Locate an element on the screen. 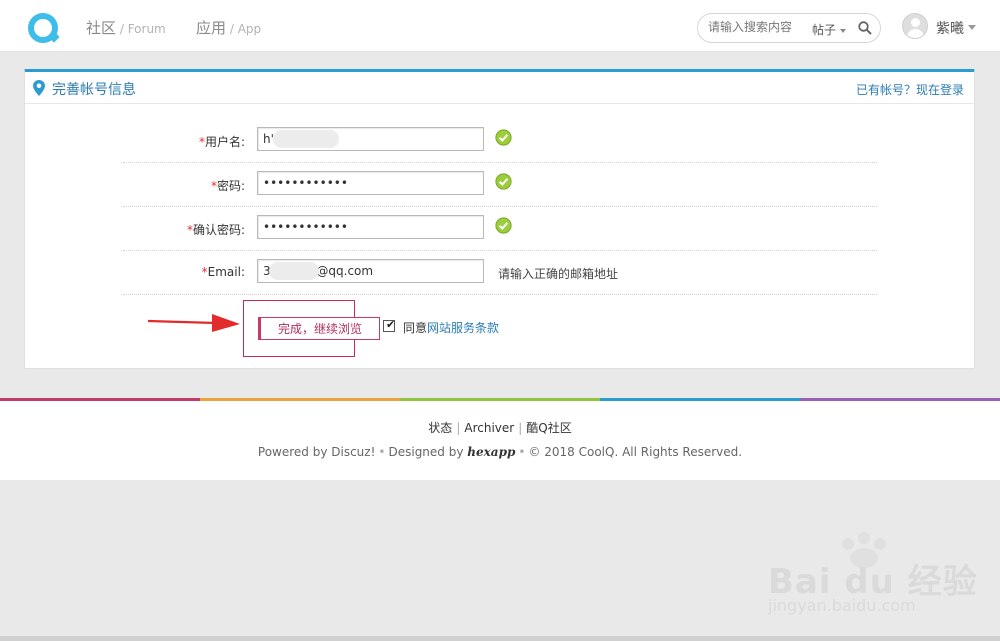  password-label: *密码: is located at coordinates (227, 186).